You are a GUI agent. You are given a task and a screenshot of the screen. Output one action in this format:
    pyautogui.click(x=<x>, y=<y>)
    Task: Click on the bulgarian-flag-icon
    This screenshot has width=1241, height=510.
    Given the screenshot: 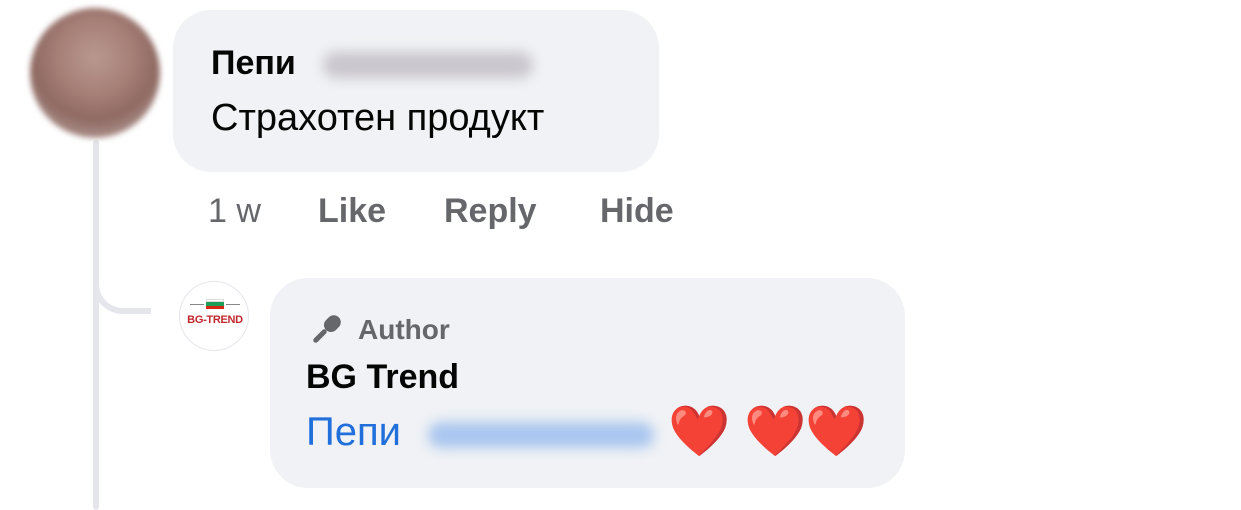 What is the action you would take?
    pyautogui.click(x=215, y=304)
    